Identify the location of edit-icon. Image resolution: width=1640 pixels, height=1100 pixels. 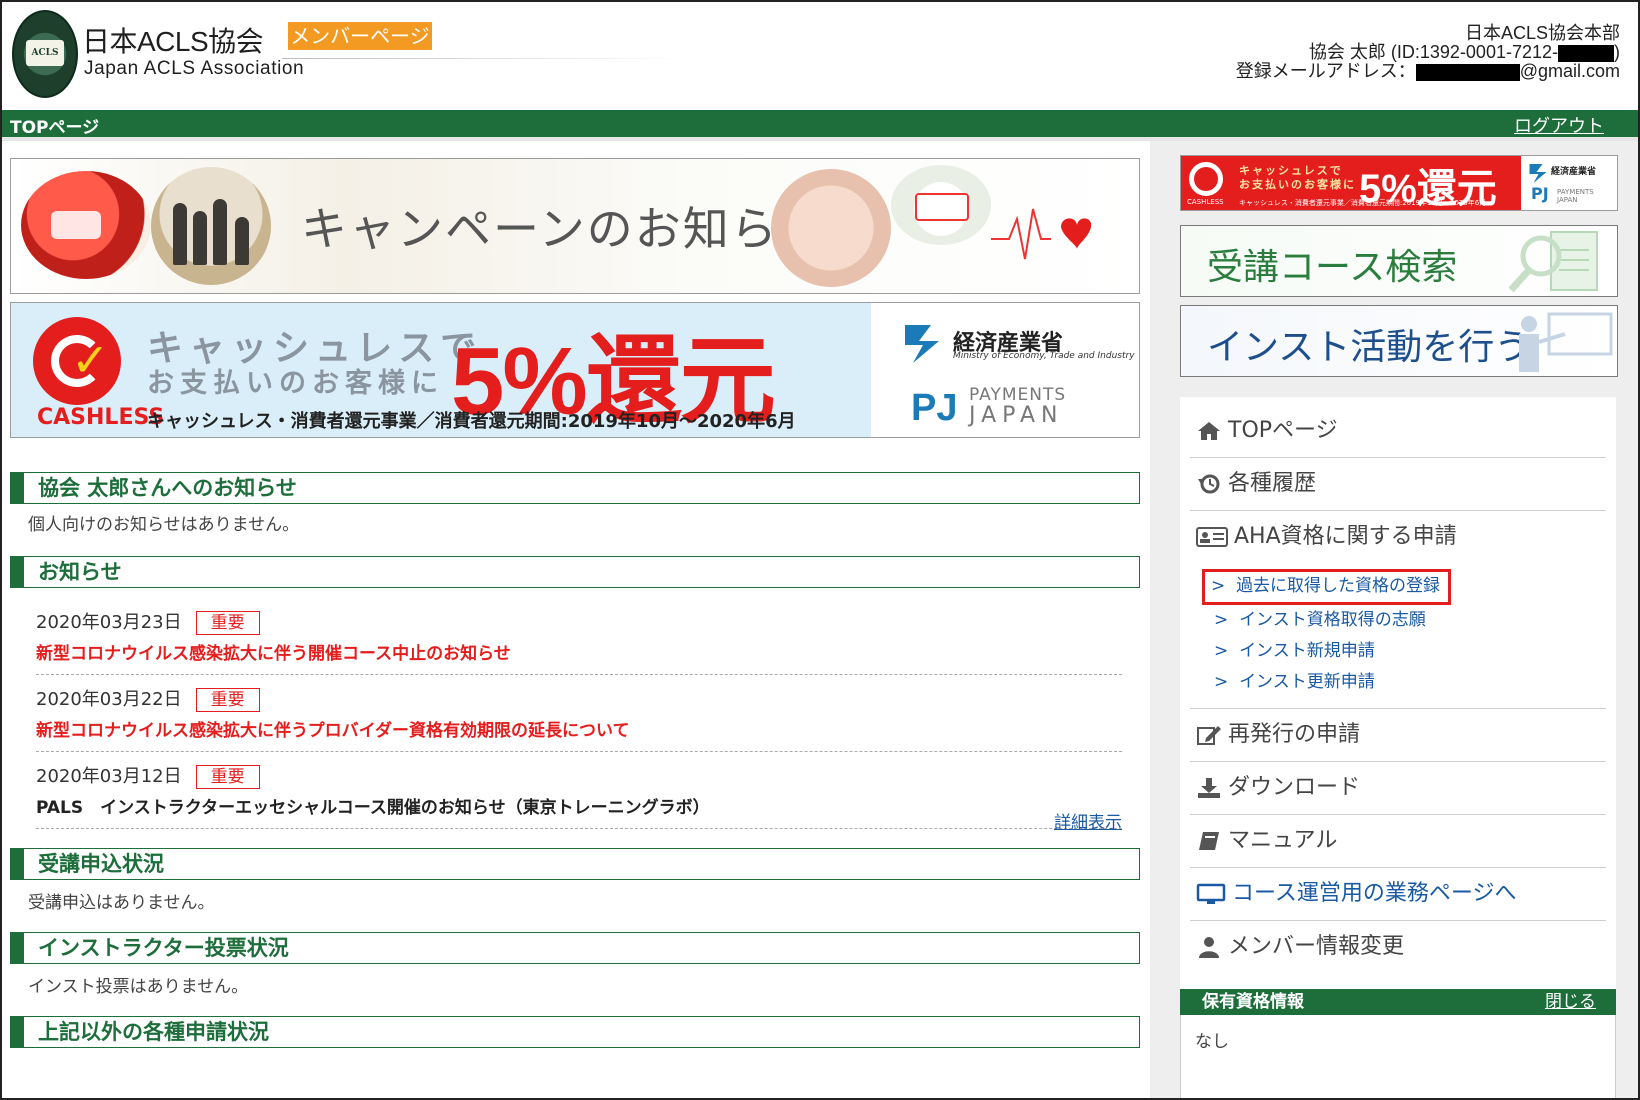
(1209, 735).